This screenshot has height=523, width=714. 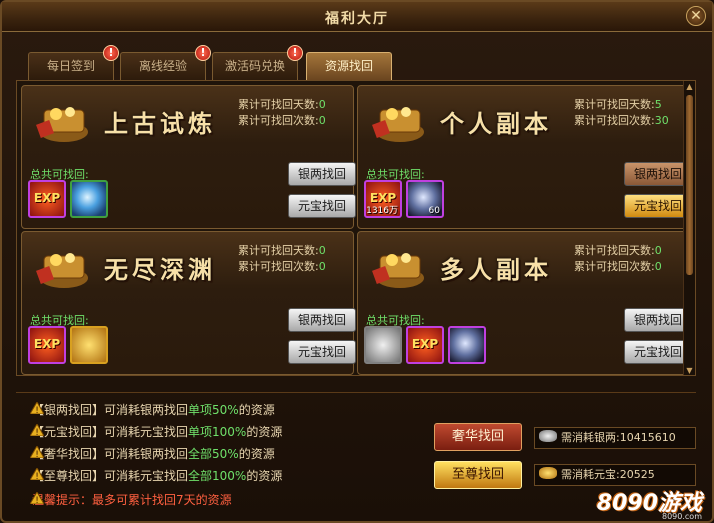 I want to click on window-title: 福利大厅, so click(x=357, y=19).